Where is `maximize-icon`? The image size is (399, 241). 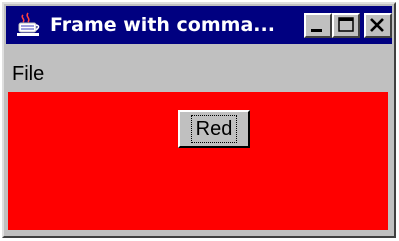 maximize-icon is located at coordinates (346, 24).